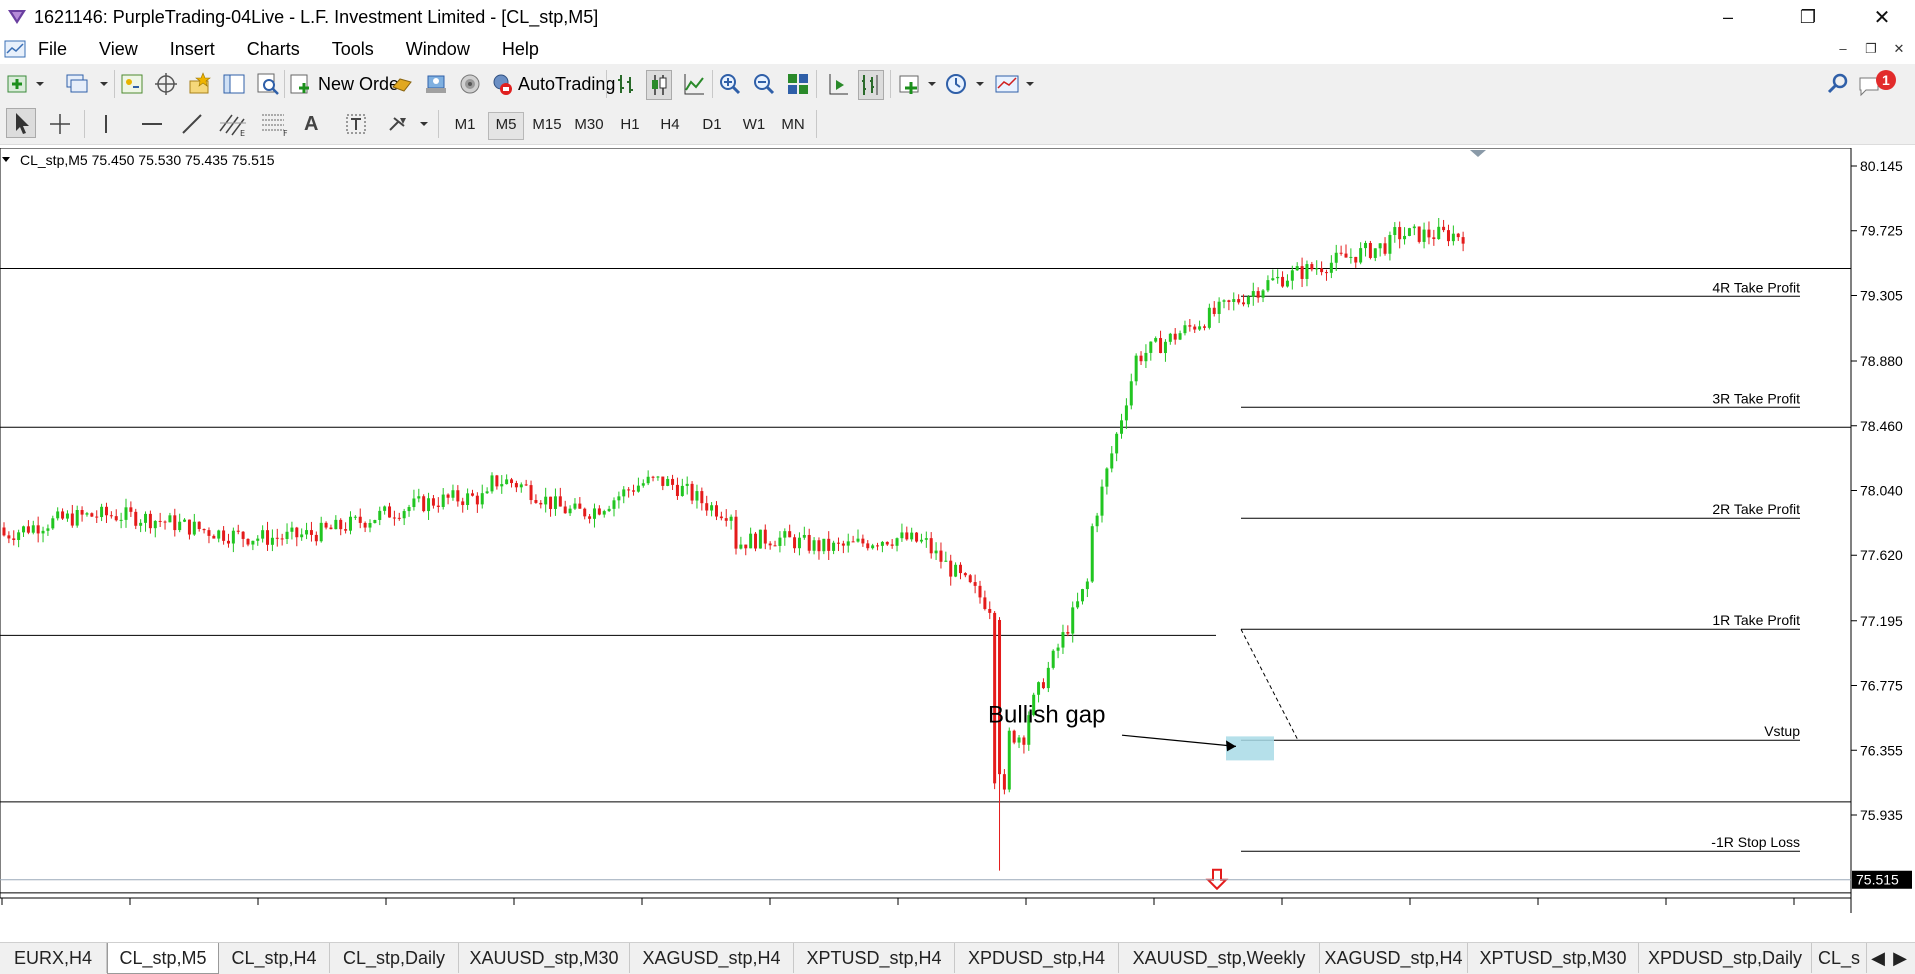  What do you see at coordinates (356, 124) in the screenshot?
I see `text-label-button` at bounding box center [356, 124].